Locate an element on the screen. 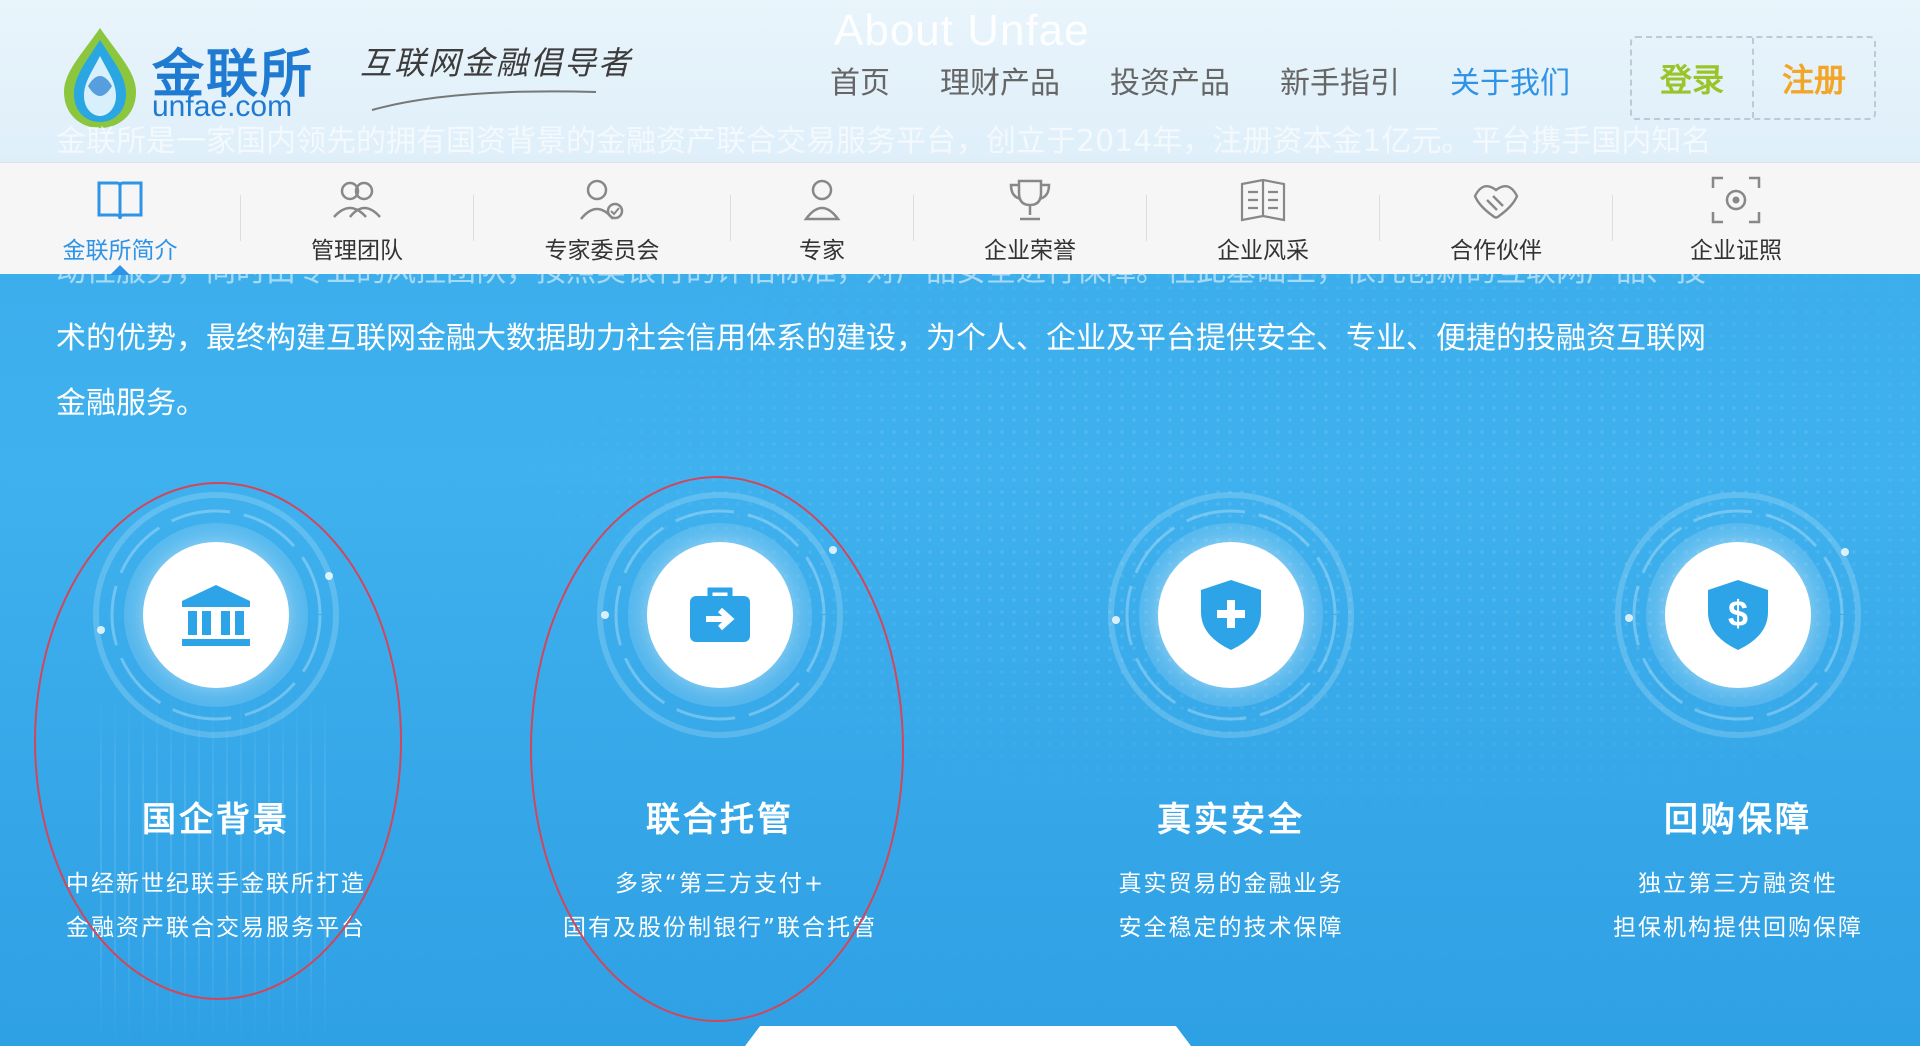 This screenshot has width=1920, height=1046. feature-title: 国企背景 is located at coordinates (216, 820).